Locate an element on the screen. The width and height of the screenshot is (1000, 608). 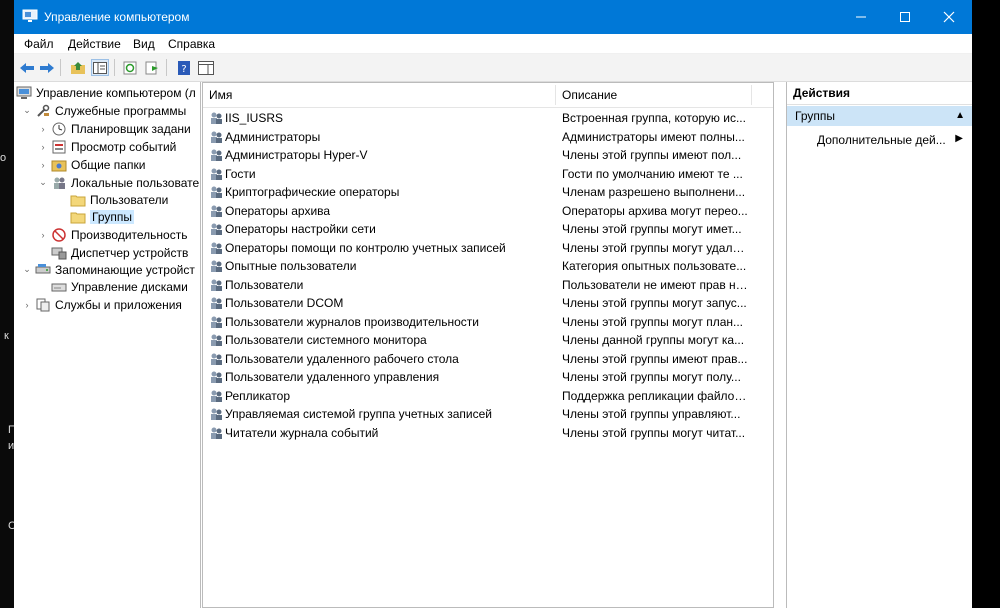
refresh-button is located at coordinates (131, 67).